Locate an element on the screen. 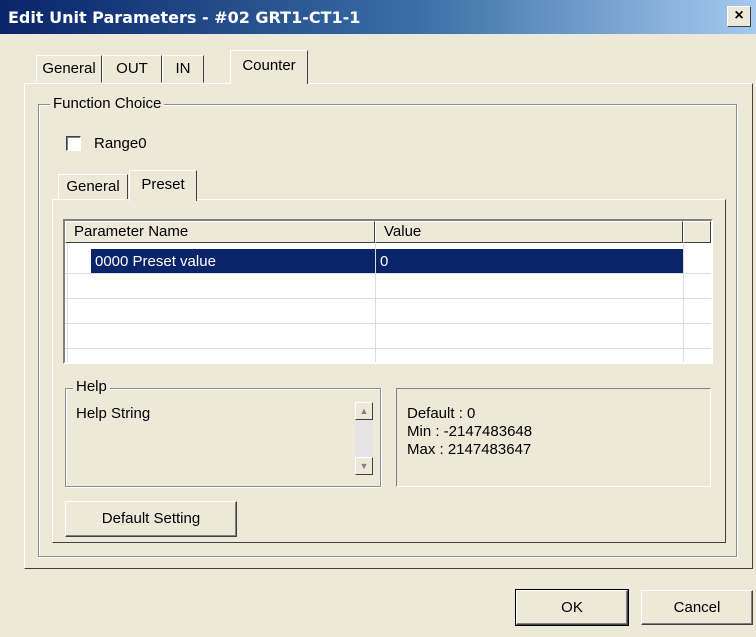 This screenshot has width=756, height=637. default-setting-button: Default Setting is located at coordinates (151, 519).